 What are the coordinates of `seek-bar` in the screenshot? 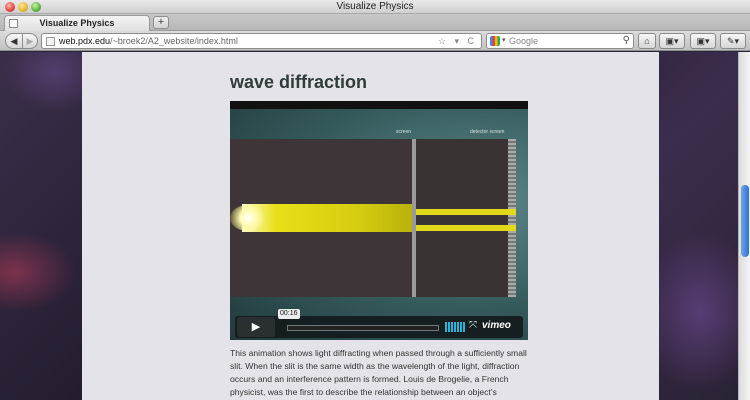 It's located at (363, 328).